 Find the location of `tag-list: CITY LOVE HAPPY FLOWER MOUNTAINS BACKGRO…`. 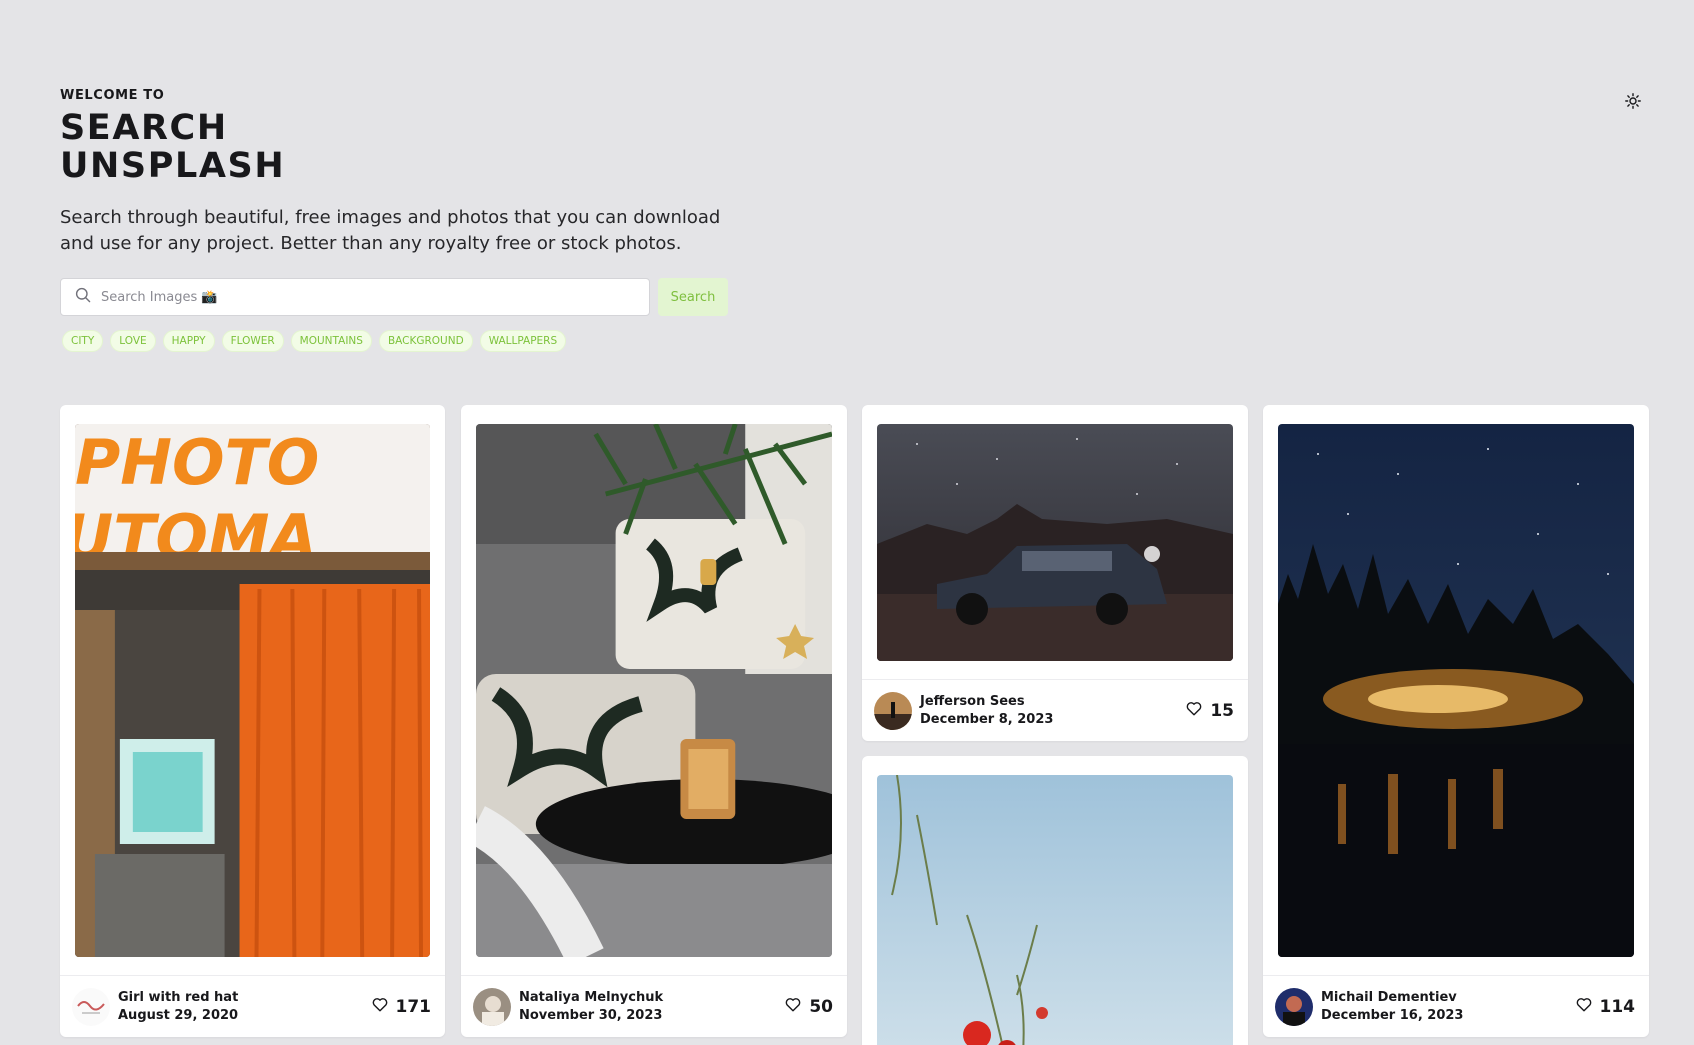

tag-list: CITY LOVE HAPPY FLOWER MOUNTAINS BACKGRO… is located at coordinates (314, 341).